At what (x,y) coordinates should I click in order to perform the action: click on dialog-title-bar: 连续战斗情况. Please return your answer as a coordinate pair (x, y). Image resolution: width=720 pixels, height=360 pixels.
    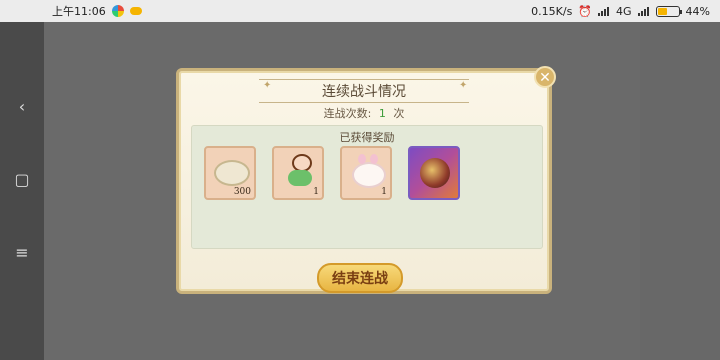
    Looking at the image, I should click on (364, 91).